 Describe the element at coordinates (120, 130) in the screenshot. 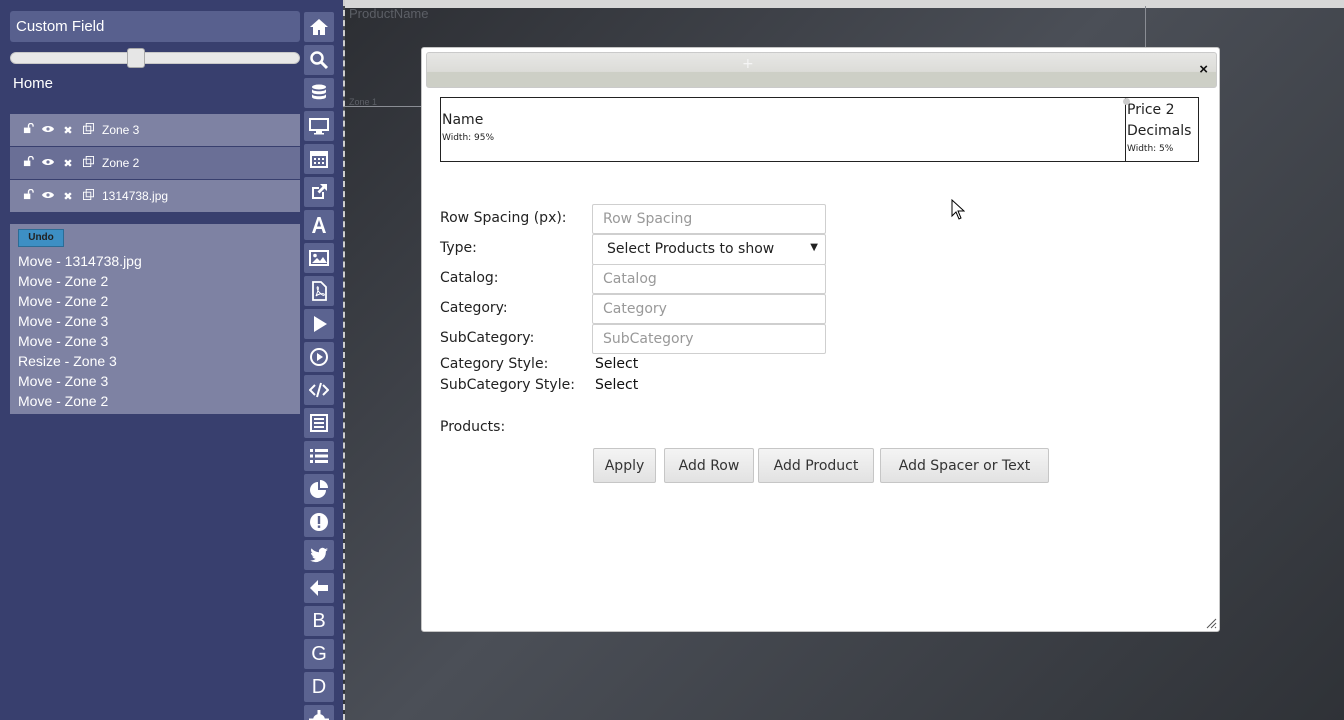

I see `layer-name: Zone 3` at that location.